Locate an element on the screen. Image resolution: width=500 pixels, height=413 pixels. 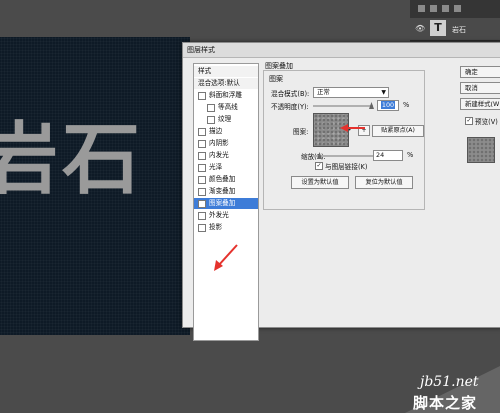
watermark-text: 脚本之家 is located at coordinates (445, 403).